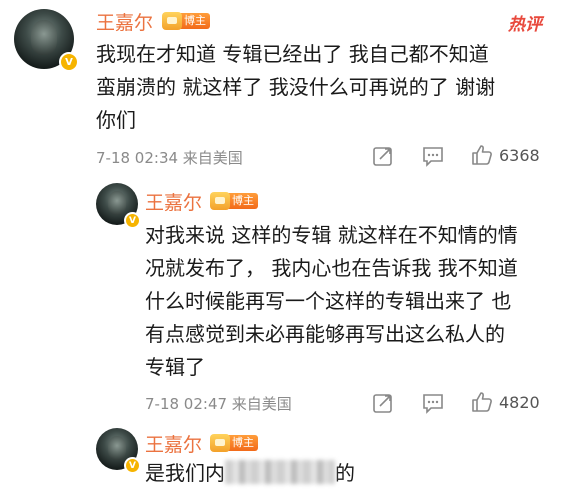  I want to click on like-count: 4820, so click(519, 402).